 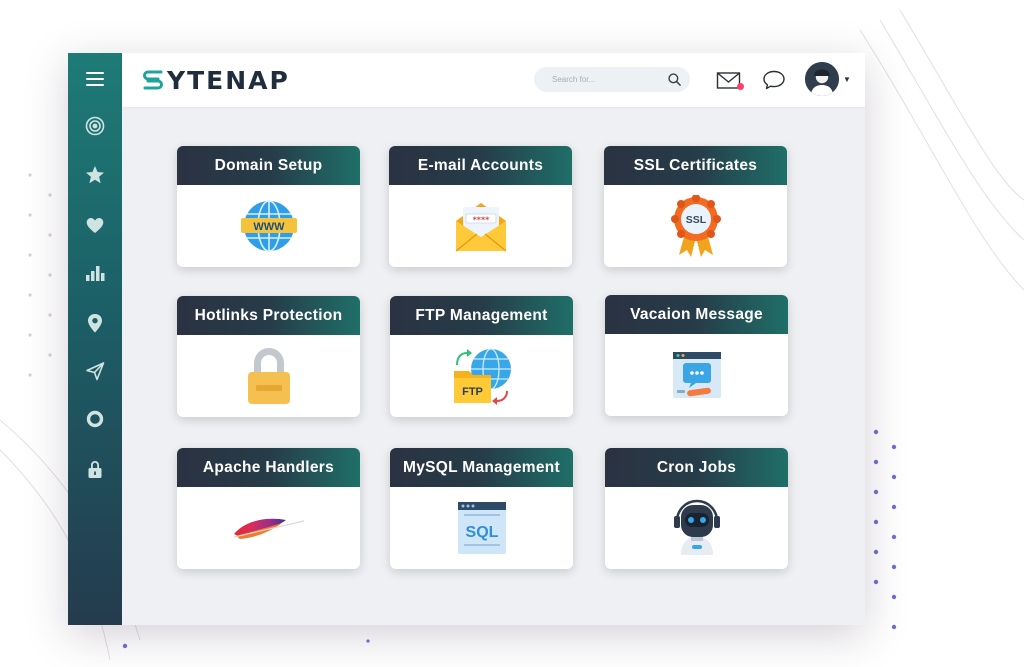 I want to click on card-title: Hotlinks Protection, so click(x=268, y=315).